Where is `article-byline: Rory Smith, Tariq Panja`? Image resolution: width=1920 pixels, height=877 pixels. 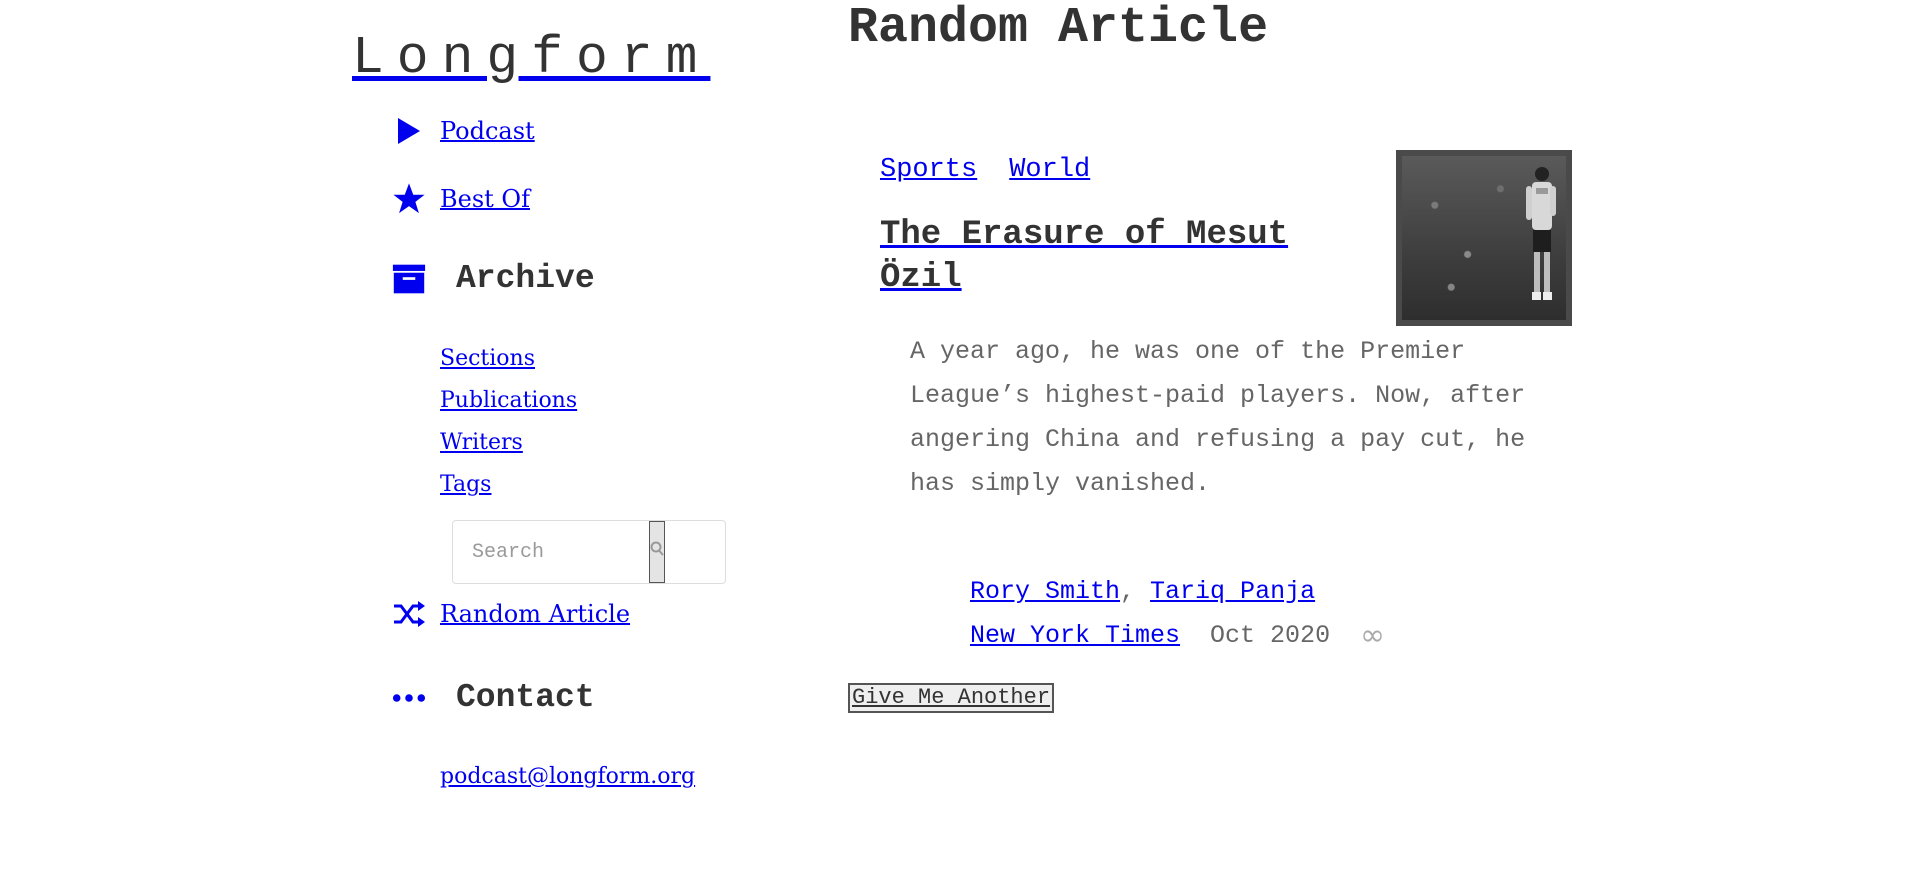 article-byline: Rory Smith, Tariq Panja is located at coordinates (1142, 592).